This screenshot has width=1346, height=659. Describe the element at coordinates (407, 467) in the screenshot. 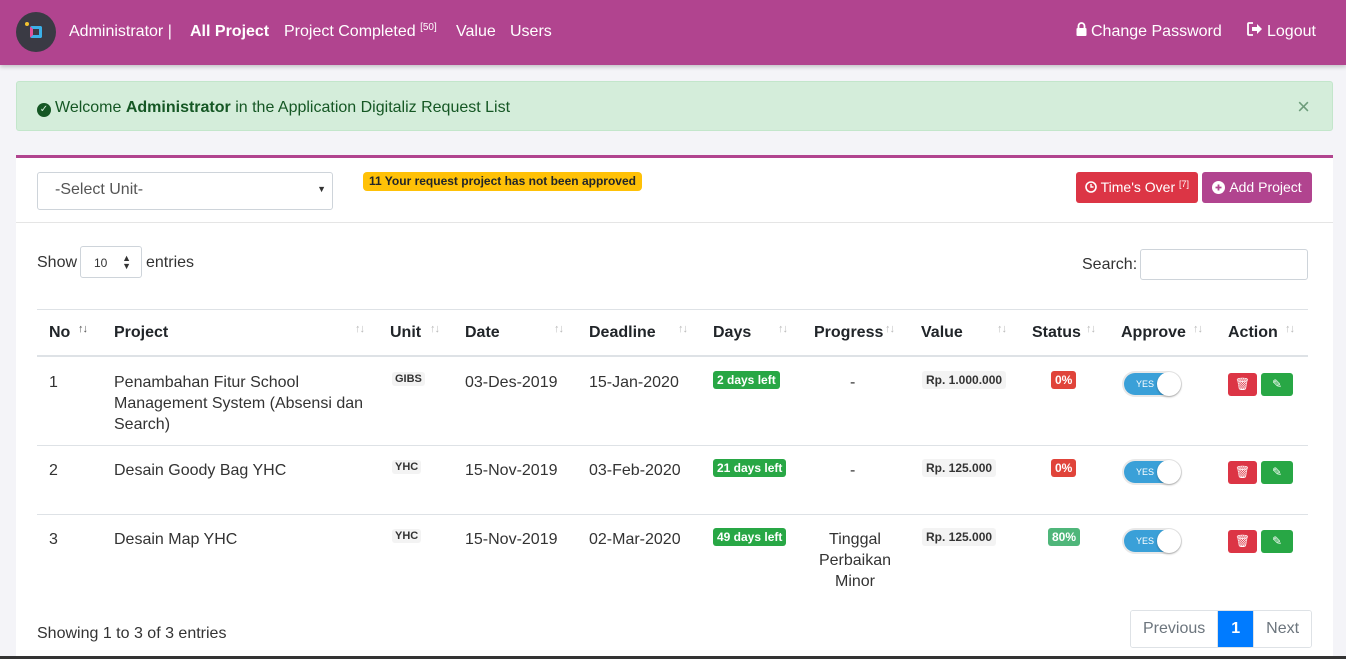

I see `unit-badge: YHC` at that location.